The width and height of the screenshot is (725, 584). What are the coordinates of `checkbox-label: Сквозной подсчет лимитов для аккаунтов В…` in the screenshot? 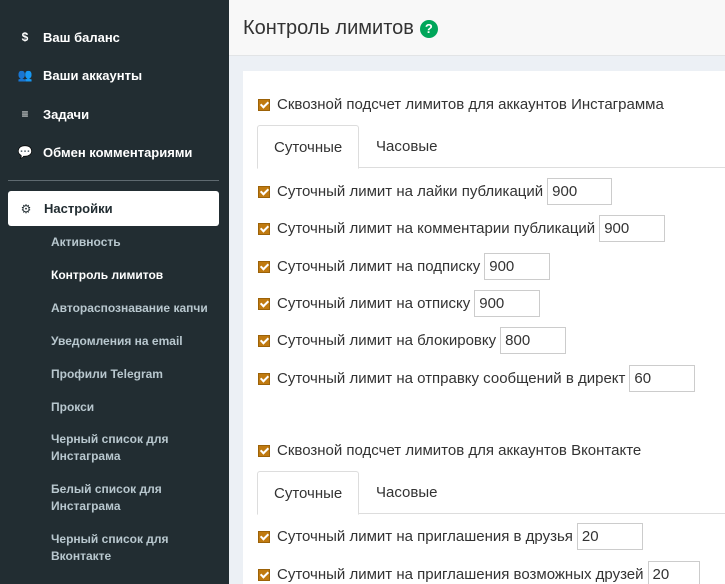 It's located at (459, 450).